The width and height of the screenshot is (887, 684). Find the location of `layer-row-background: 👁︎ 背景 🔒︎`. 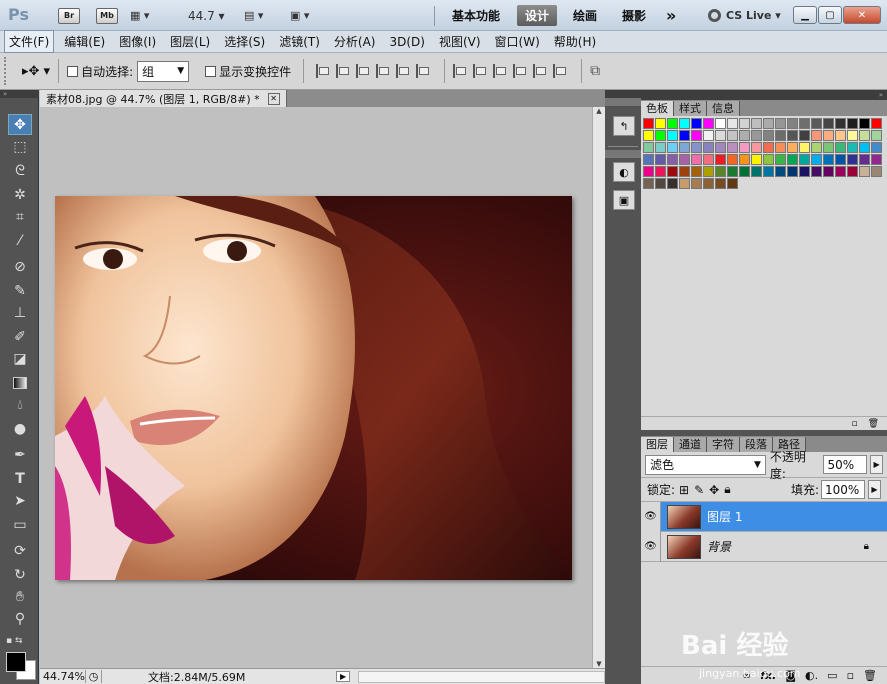

layer-row-background: 👁︎ 背景 🔒︎ is located at coordinates (764, 546).